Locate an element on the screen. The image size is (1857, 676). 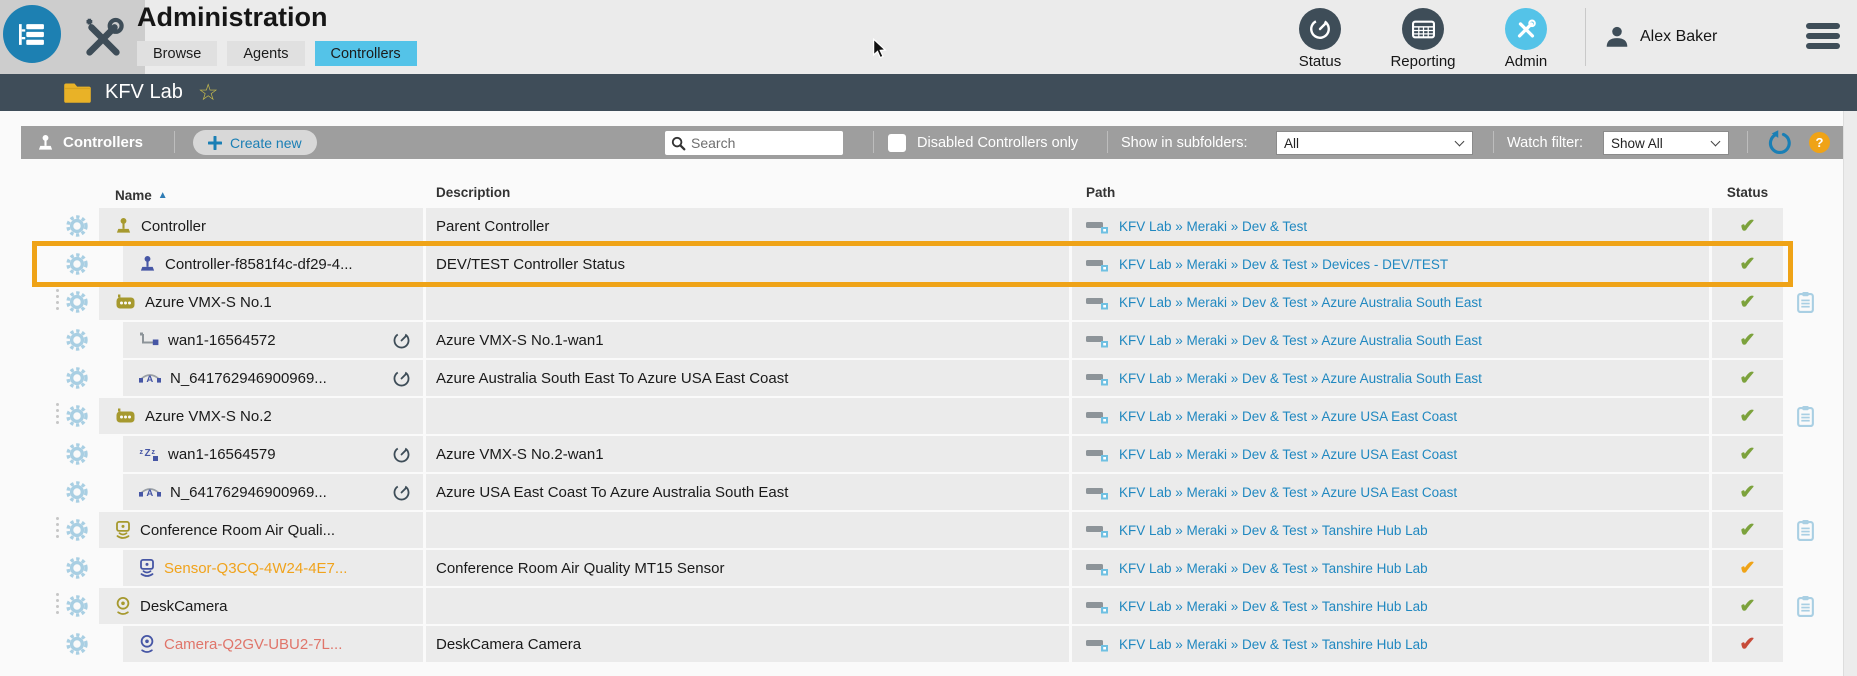
path-link: KFV Lab » Meraki » Dev & Test is located at coordinates (1213, 226).